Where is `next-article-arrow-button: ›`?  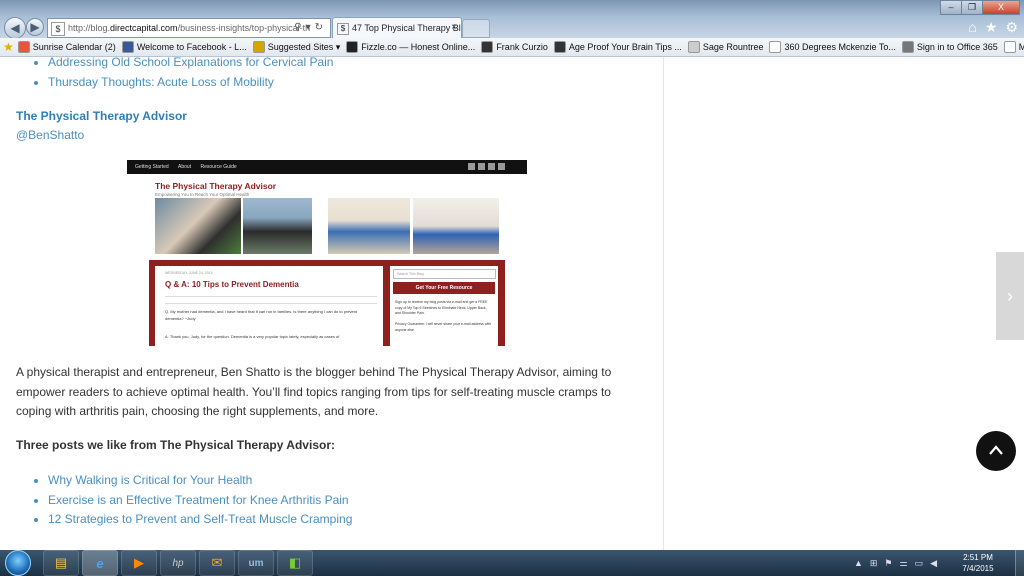
next-article-arrow-button: › is located at coordinates (1010, 296).